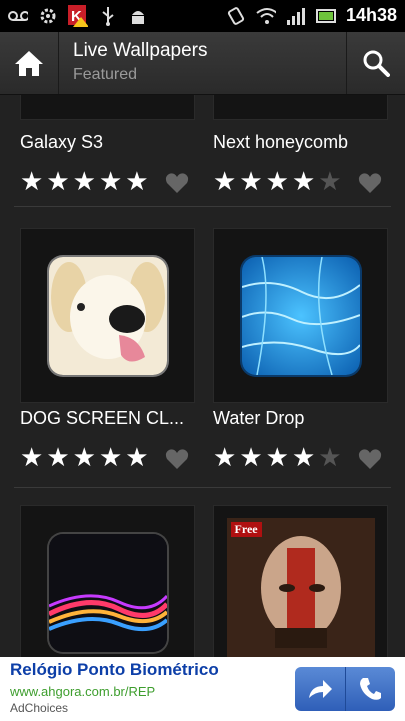  What do you see at coordinates (114, 670) in the screenshot?
I see `ad-title: Relógio Ponto Biométrico` at bounding box center [114, 670].